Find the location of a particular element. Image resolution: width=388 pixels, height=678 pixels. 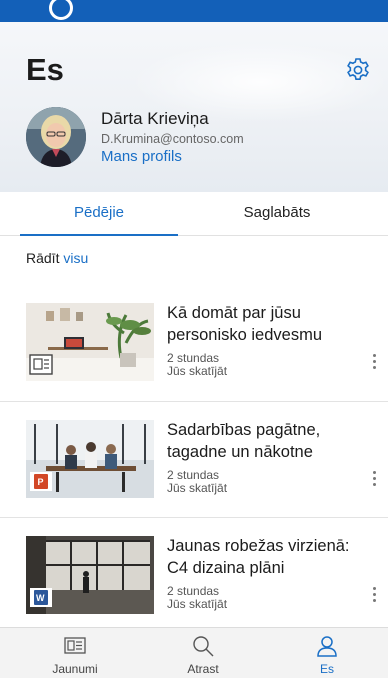

profile-link: Mans profils is located at coordinates (141, 156).